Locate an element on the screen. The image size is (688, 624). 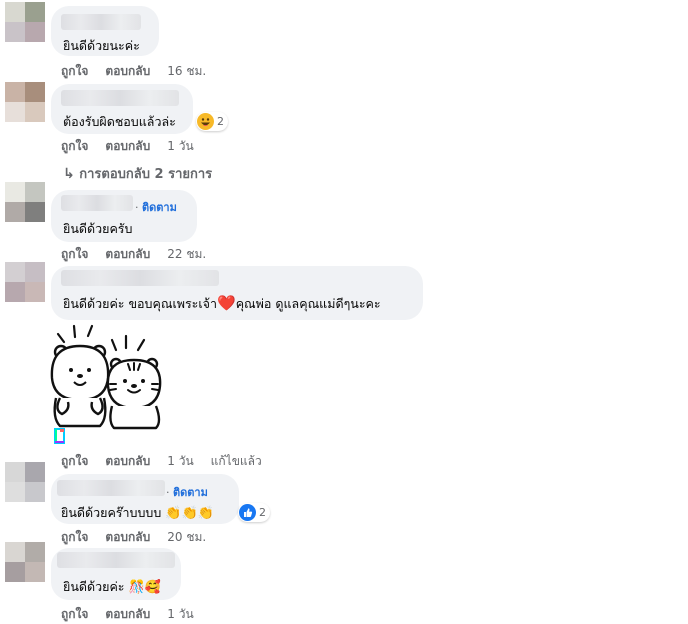
bear-and-tiger-sticker is located at coordinates (108, 375).